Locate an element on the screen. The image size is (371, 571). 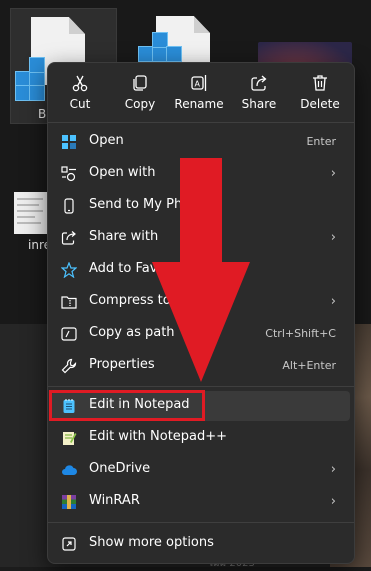
rename-button: A Rename is located at coordinates (199, 93).